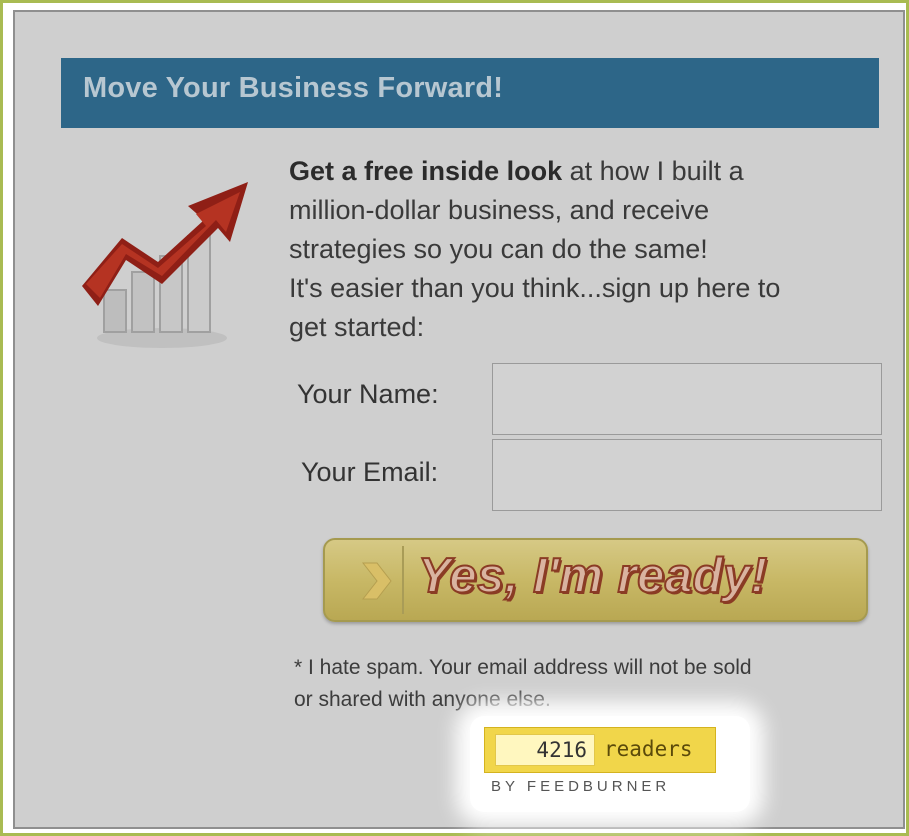 The image size is (909, 836). What do you see at coordinates (687, 475) in the screenshot?
I see `email-field` at bounding box center [687, 475].